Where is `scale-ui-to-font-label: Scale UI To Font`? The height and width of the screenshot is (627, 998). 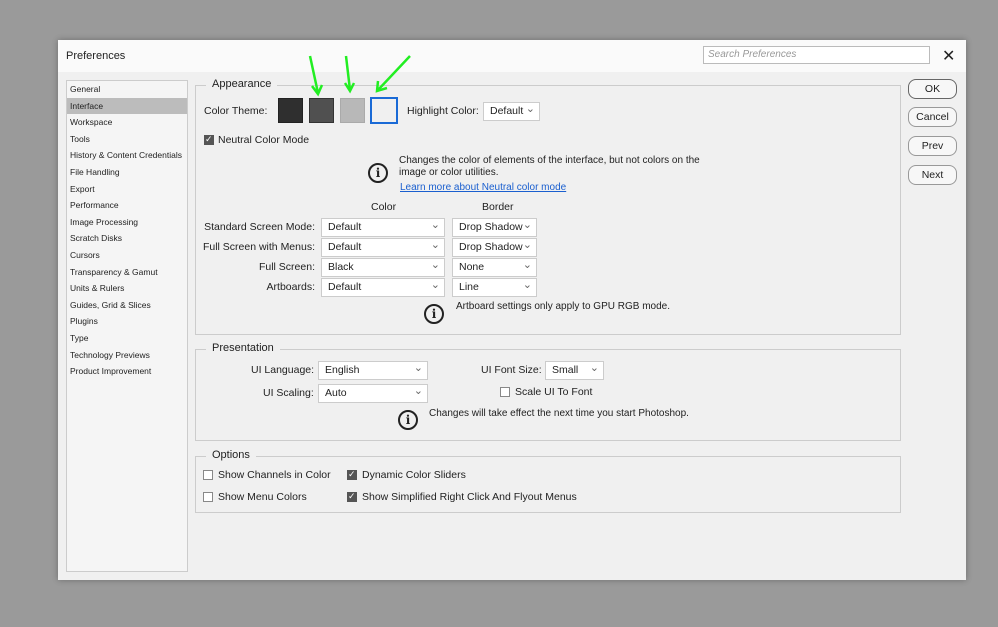
scale-ui-to-font-label: Scale UI To Font is located at coordinates (554, 392).